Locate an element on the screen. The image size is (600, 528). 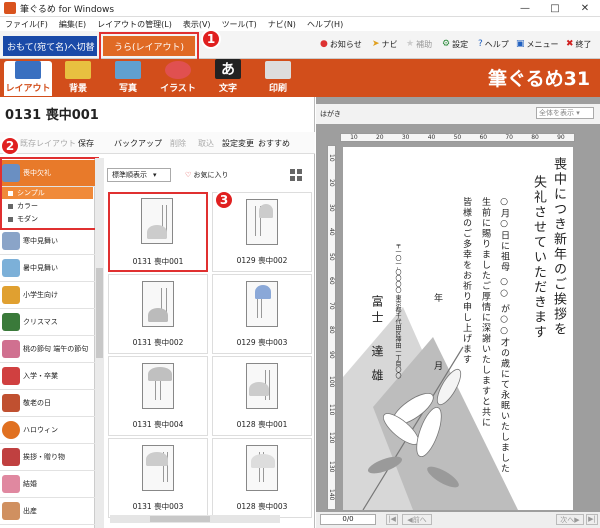
save-button: 保存 is located at coordinates (86, 143).